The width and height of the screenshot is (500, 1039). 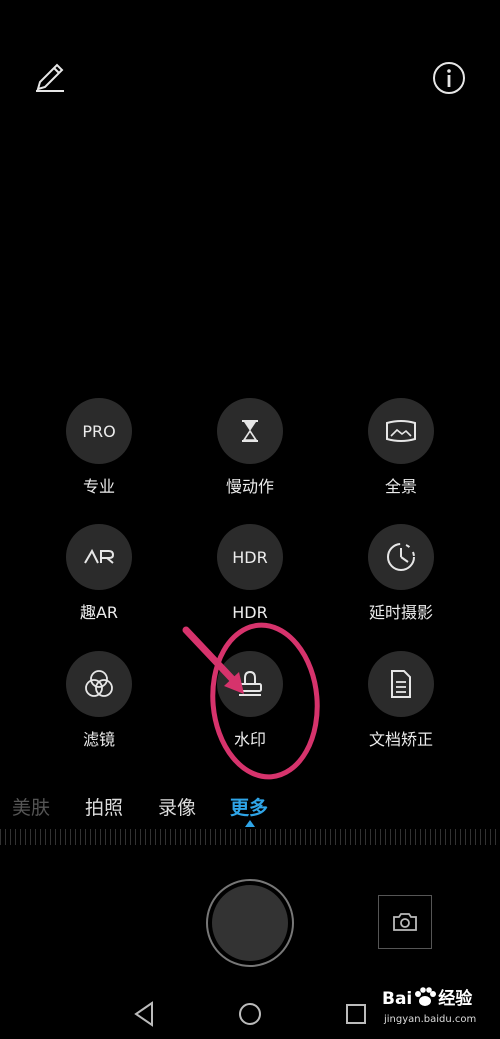 I want to click on switch-camera-icon, so click(x=405, y=922).